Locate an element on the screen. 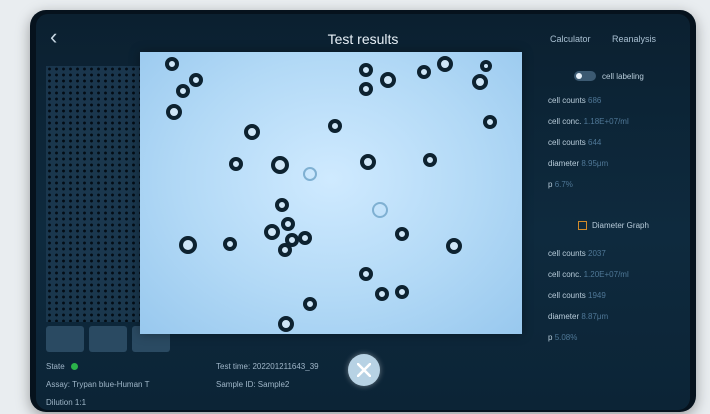 This screenshot has height=414, width=710. result-row: cell conc. 1.18E+07/ml is located at coordinates (588, 121).